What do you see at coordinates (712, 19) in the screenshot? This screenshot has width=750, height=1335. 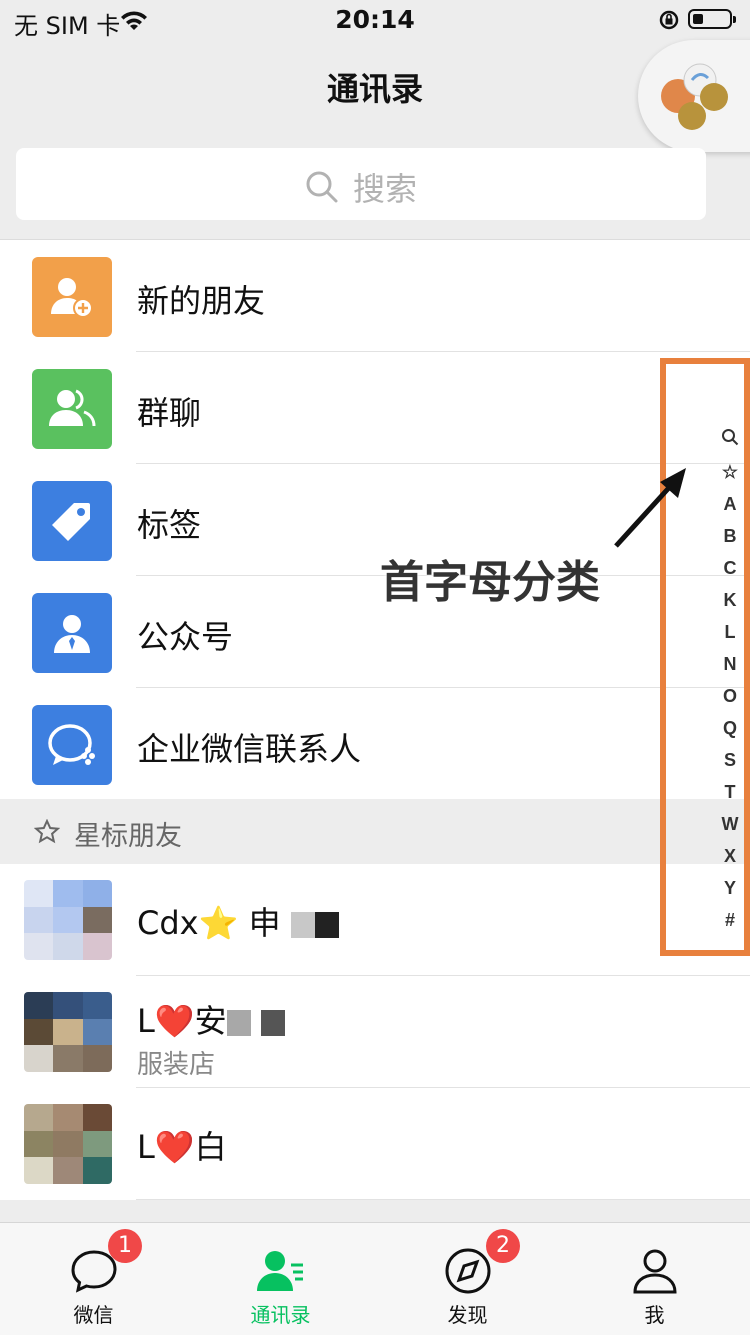 I see `battery-icon` at bounding box center [712, 19].